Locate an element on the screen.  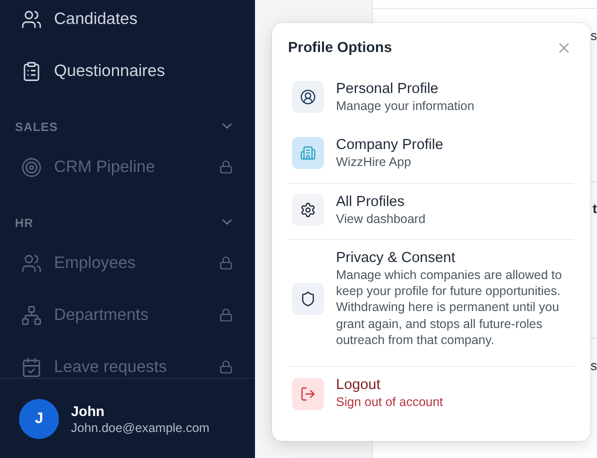
user-email: John.doe@example.com is located at coordinates (140, 427).